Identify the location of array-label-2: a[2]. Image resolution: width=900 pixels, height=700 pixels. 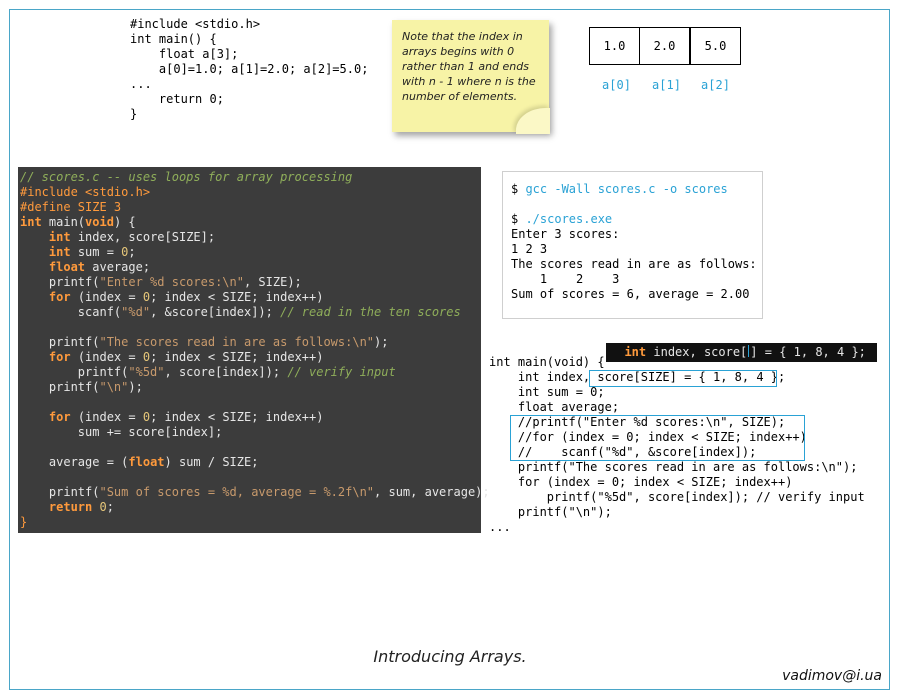
(715, 85).